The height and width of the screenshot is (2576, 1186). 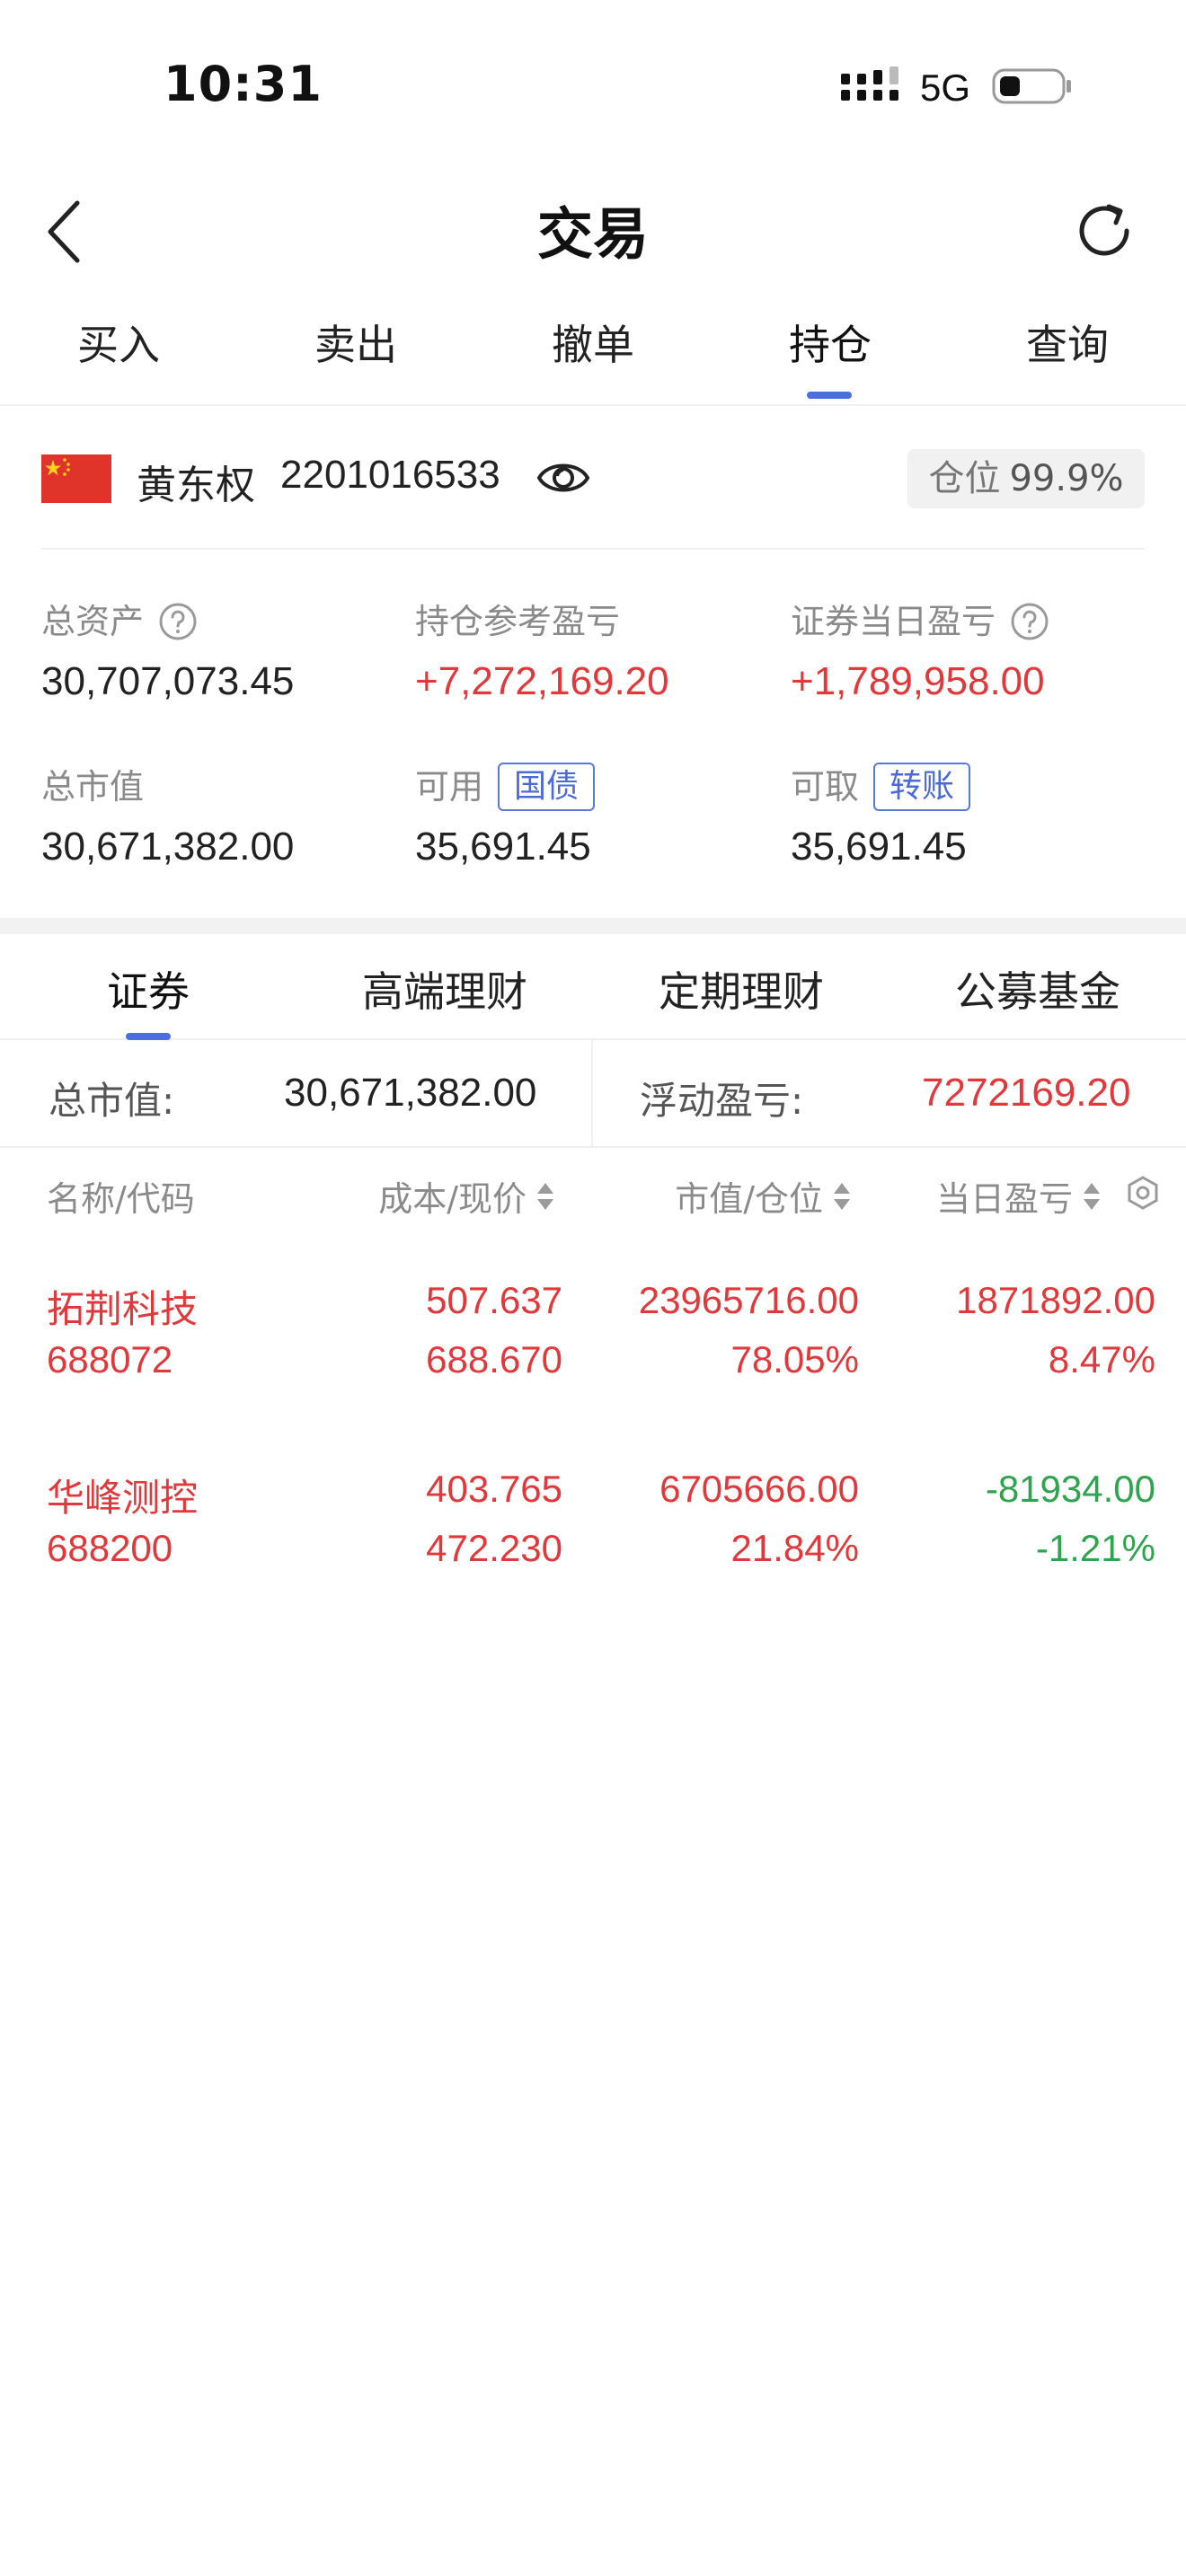 What do you see at coordinates (1004, 1199) in the screenshot?
I see `column-daily-pnl-label: 当日盈亏` at bounding box center [1004, 1199].